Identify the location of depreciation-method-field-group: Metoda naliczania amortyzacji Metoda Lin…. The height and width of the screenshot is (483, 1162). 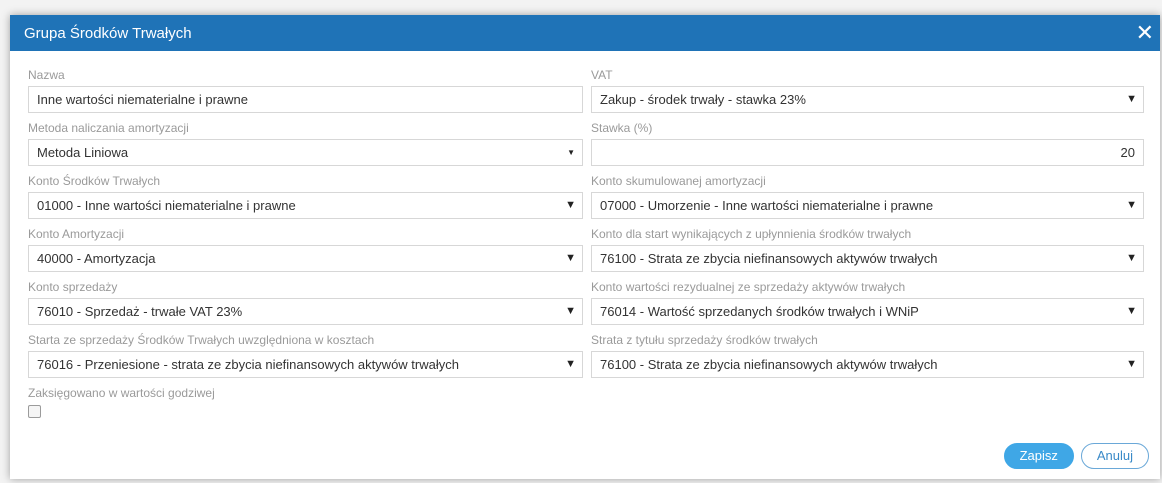
(305, 143).